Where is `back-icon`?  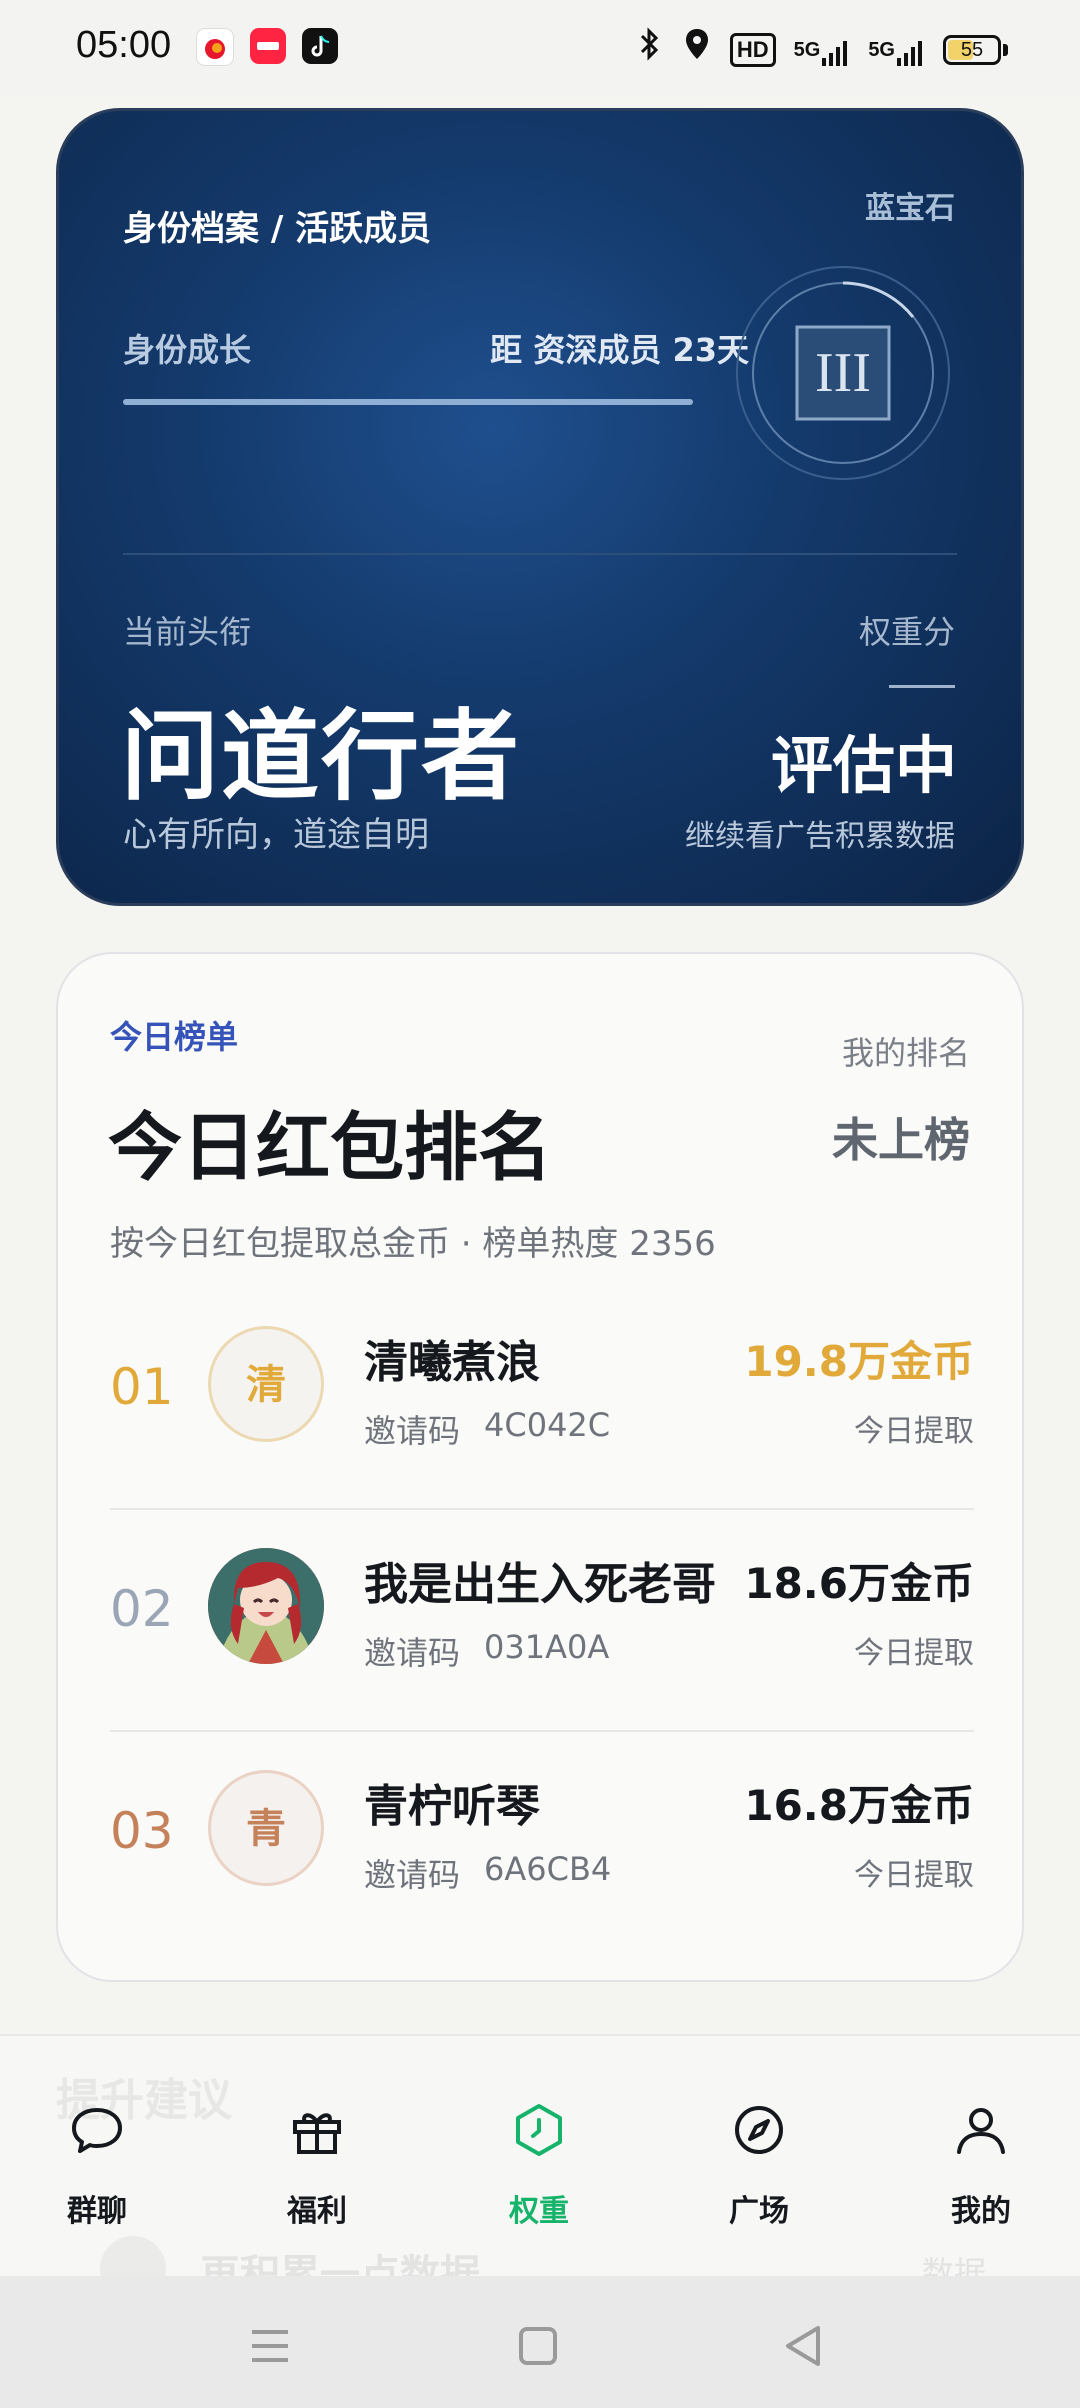 back-icon is located at coordinates (804, 2346).